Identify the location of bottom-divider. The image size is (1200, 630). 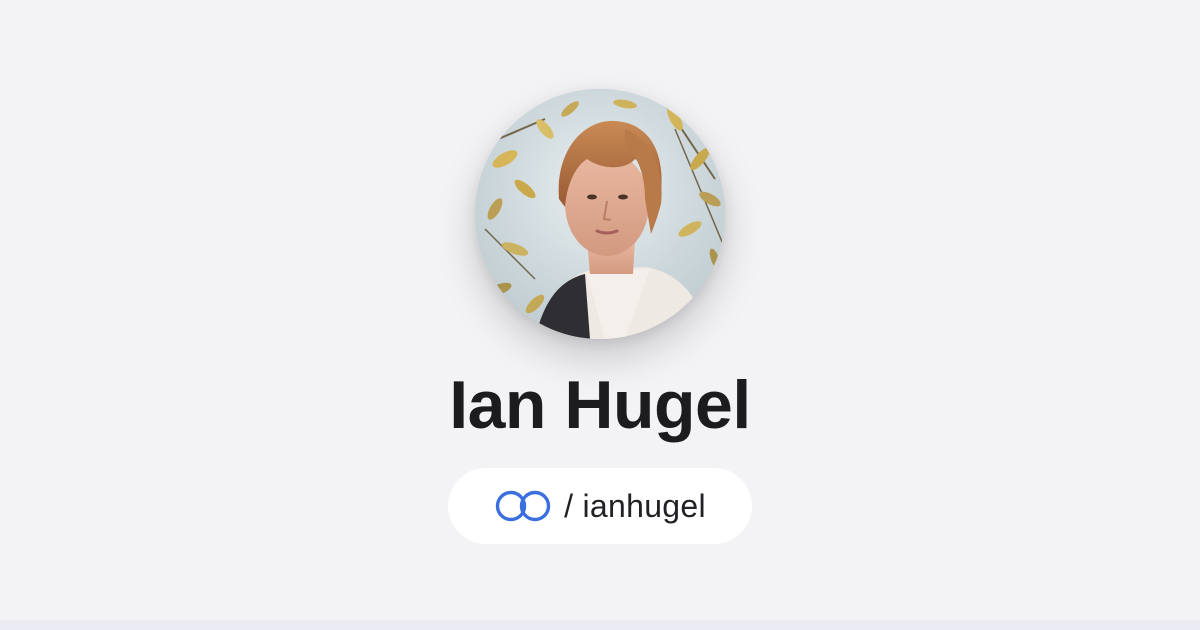
(600, 625).